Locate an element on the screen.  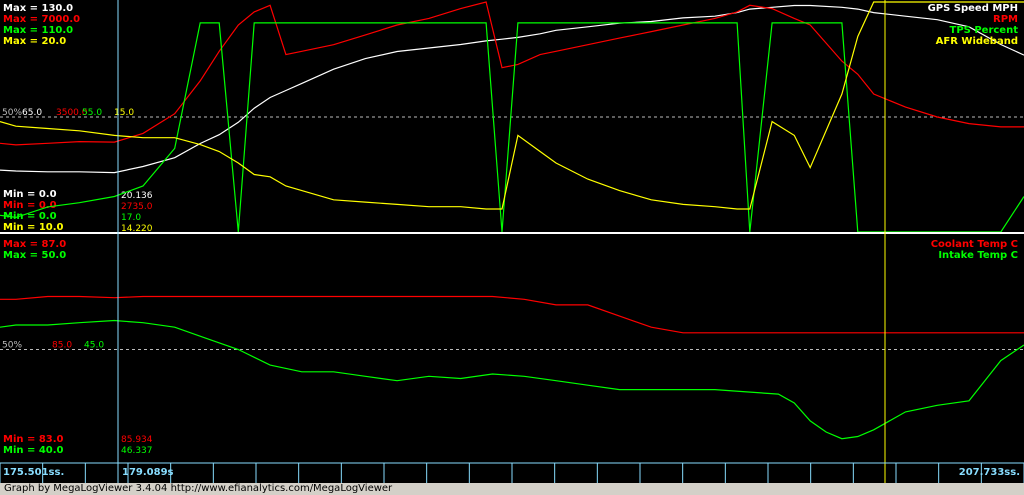
cursor-value-coolant-temp-c: 85.934 is located at coordinates (137, 440).